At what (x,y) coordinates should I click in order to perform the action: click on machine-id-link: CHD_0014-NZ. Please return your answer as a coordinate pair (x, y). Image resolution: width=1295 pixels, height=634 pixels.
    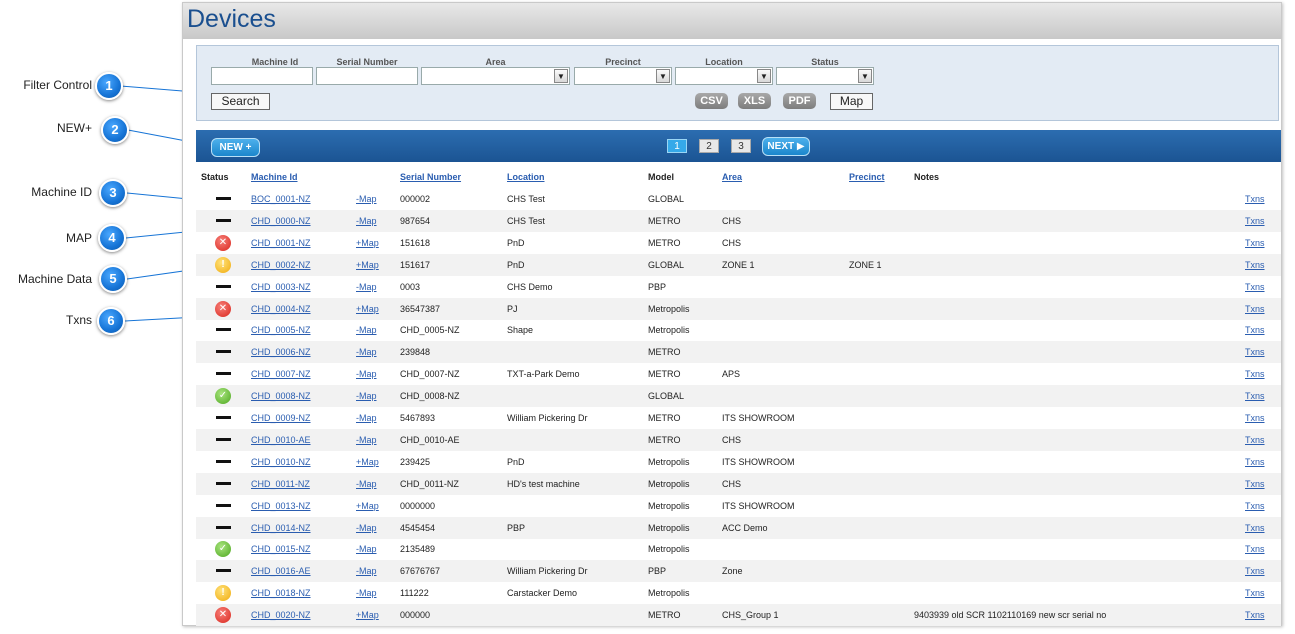
    Looking at the image, I should click on (281, 528).